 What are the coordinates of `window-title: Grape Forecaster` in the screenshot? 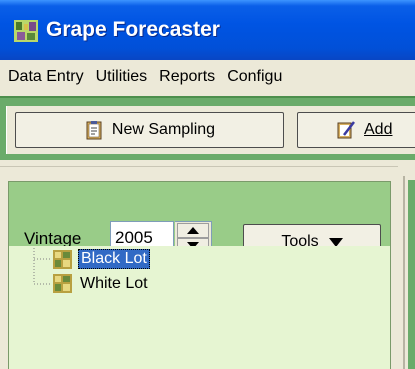 It's located at (133, 29).